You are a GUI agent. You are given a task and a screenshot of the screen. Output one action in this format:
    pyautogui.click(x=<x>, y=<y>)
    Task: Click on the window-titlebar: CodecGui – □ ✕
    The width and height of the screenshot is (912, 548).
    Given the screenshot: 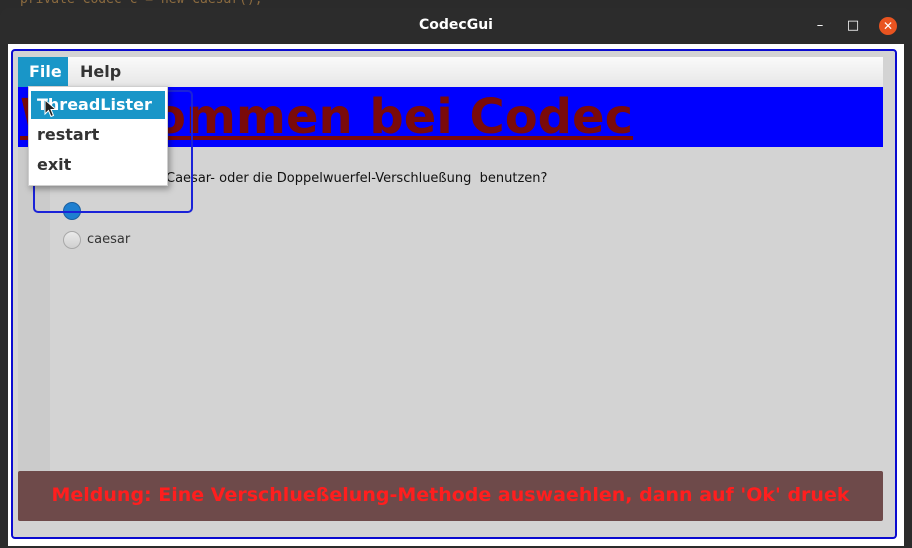 What is the action you would take?
    pyautogui.click(x=456, y=26)
    